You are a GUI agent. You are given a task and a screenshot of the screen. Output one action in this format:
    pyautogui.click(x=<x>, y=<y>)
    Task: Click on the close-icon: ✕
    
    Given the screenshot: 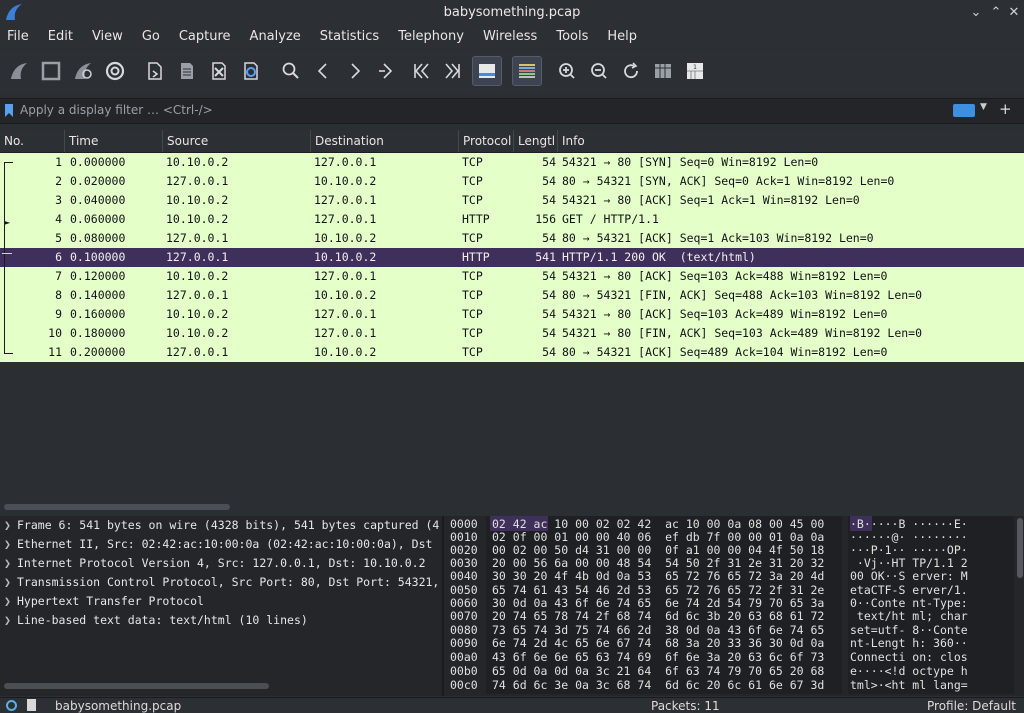 What is the action you would take?
    pyautogui.click(x=1014, y=12)
    